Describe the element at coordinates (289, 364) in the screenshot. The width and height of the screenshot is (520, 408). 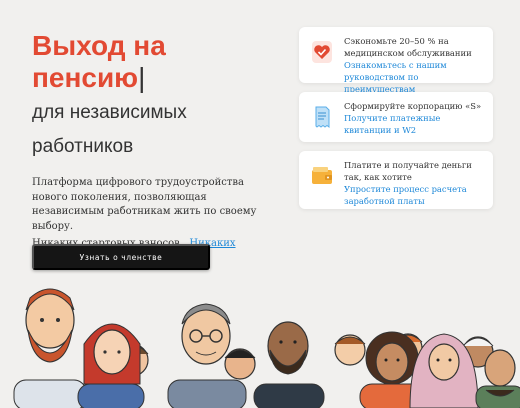
I see `person-man-dark-beard` at that location.